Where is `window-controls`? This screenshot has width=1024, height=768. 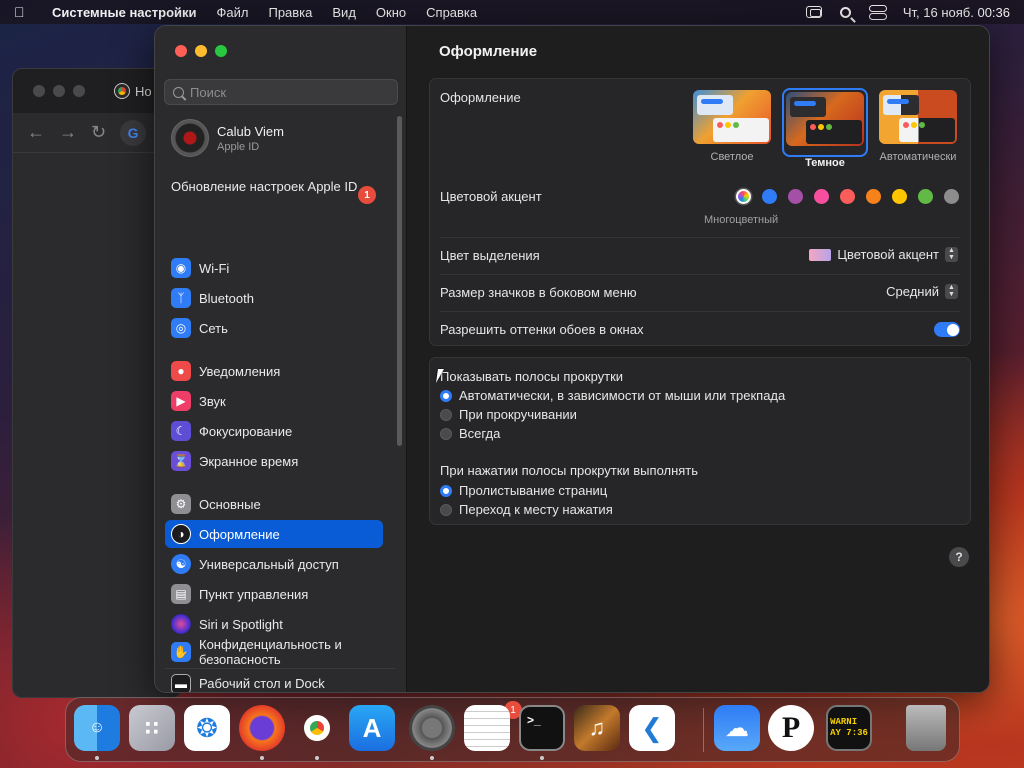 window-controls is located at coordinates (201, 51).